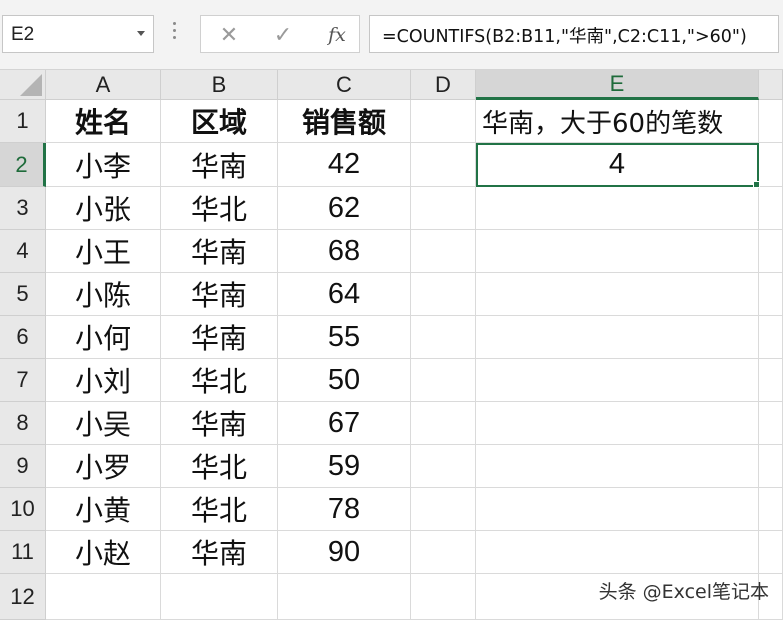 The width and height of the screenshot is (783, 620). I want to click on row-header-5: 5, so click(23, 294).